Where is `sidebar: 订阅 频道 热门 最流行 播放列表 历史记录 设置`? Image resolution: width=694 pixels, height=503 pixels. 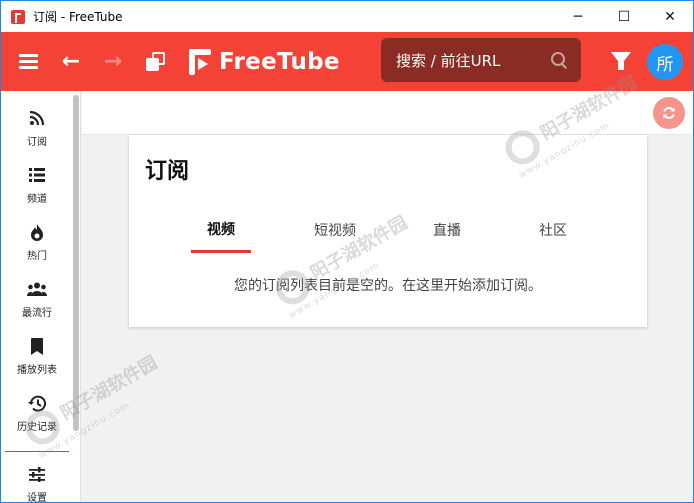
sidebar: 订阅 频道 热门 最流行 播放列表 历史记录 设置 is located at coordinates (41, 297).